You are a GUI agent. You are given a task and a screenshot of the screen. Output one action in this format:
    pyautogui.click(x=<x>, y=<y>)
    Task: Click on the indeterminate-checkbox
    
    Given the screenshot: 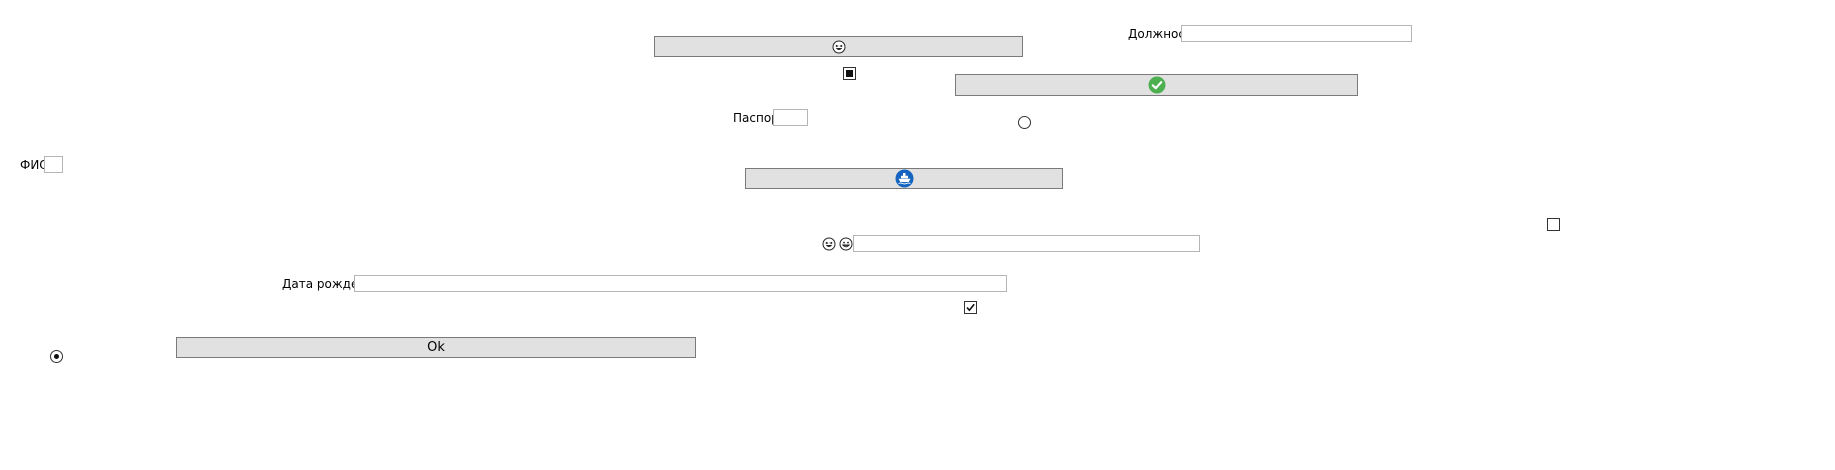 What is the action you would take?
    pyautogui.click(x=849, y=73)
    